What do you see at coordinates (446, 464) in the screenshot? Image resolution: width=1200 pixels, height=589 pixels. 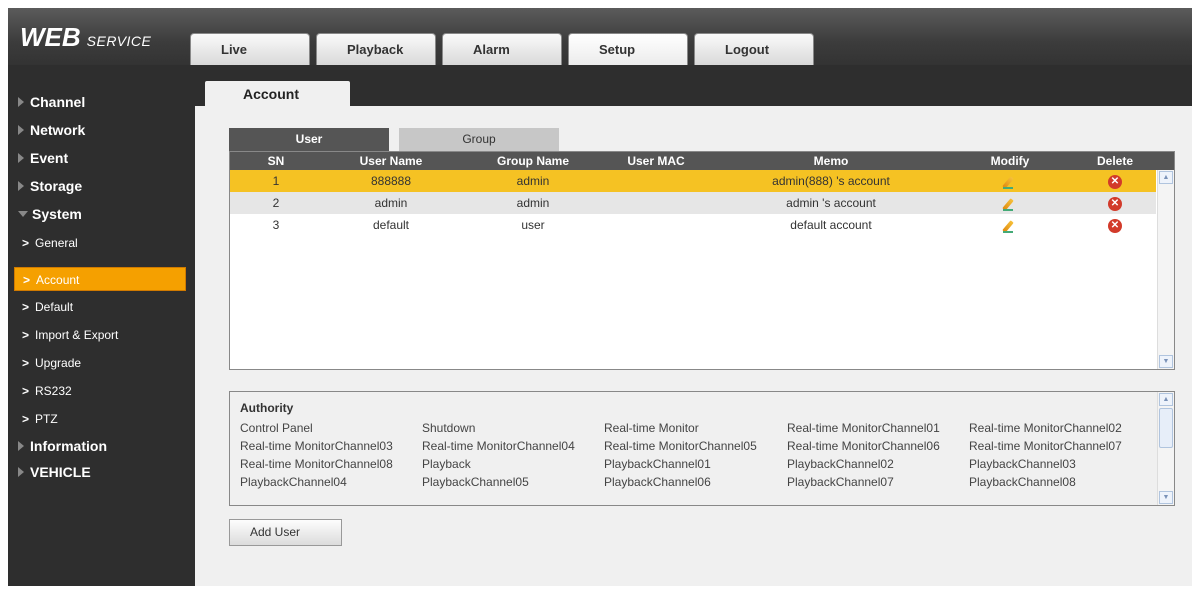 I see `authority-item: Playback` at bounding box center [446, 464].